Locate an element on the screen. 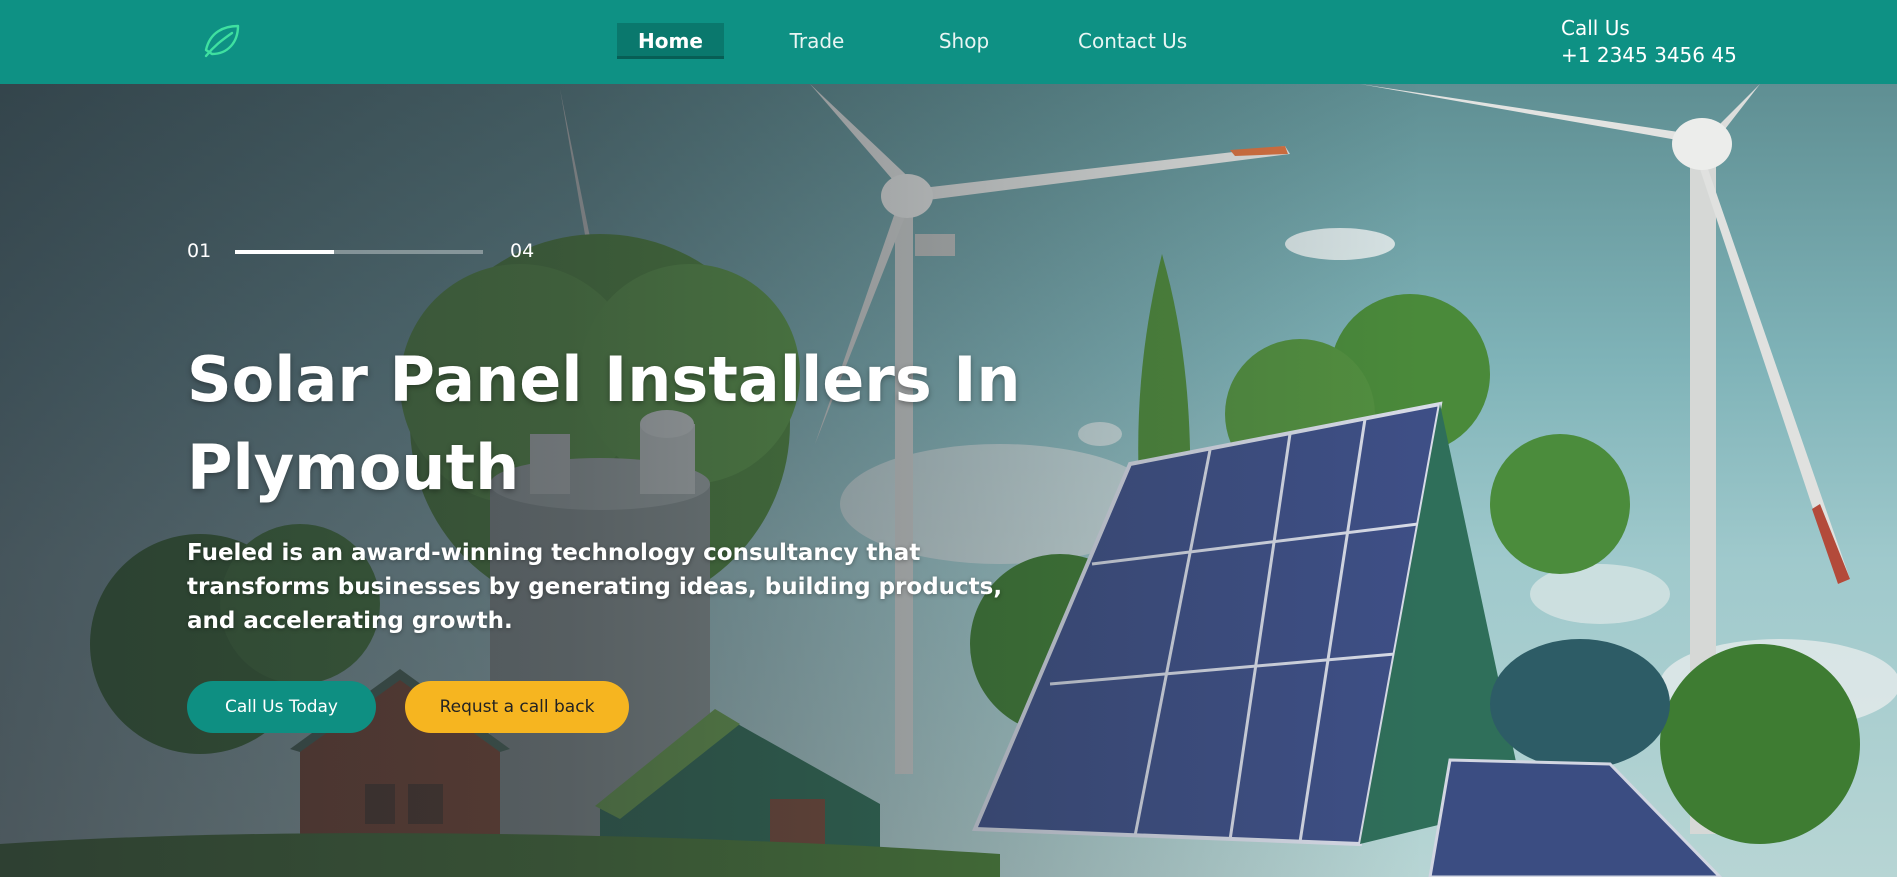  leaf-icon is located at coordinates (222, 40).